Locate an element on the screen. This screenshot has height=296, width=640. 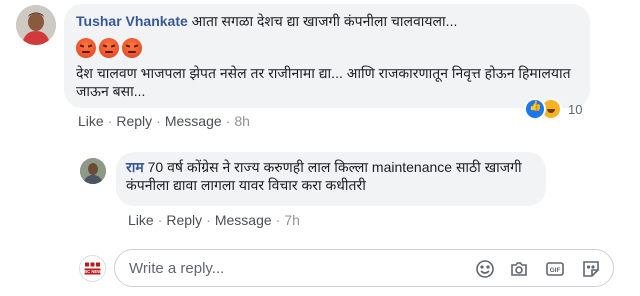
gif-icon-label: GIF is located at coordinates (555, 270).